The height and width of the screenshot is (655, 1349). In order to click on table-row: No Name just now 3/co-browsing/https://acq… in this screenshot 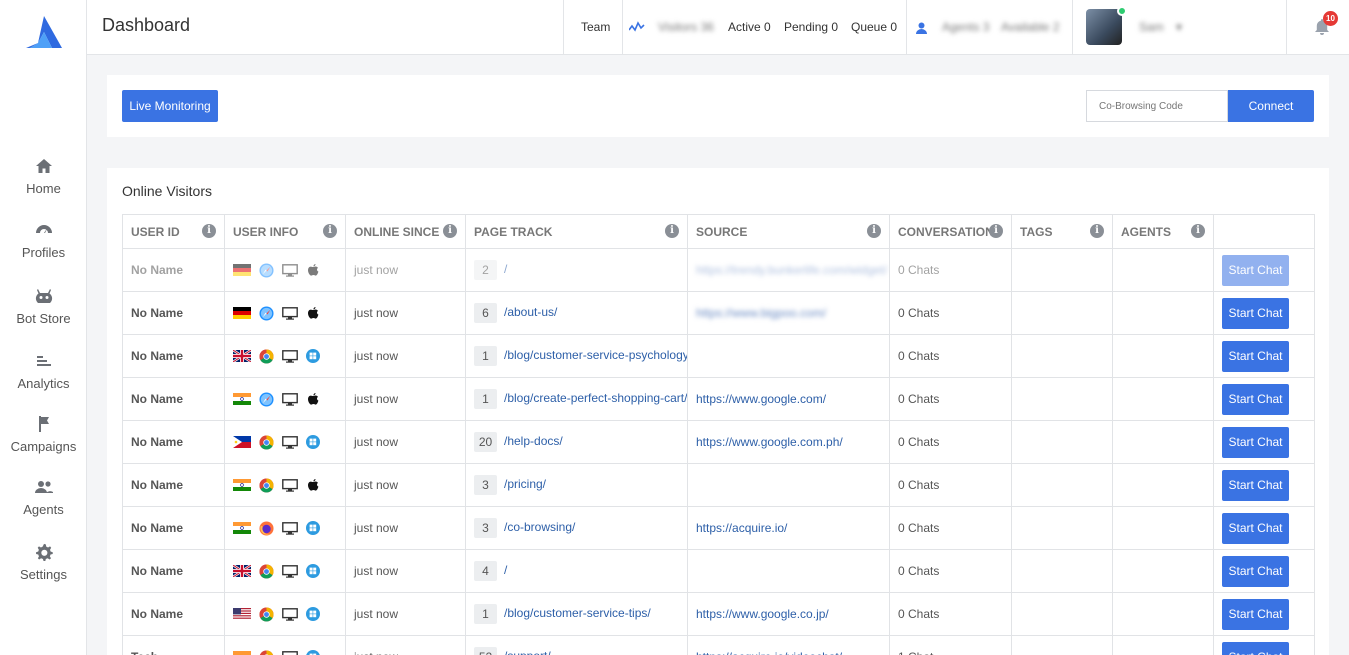, I will do `click(718, 528)`.